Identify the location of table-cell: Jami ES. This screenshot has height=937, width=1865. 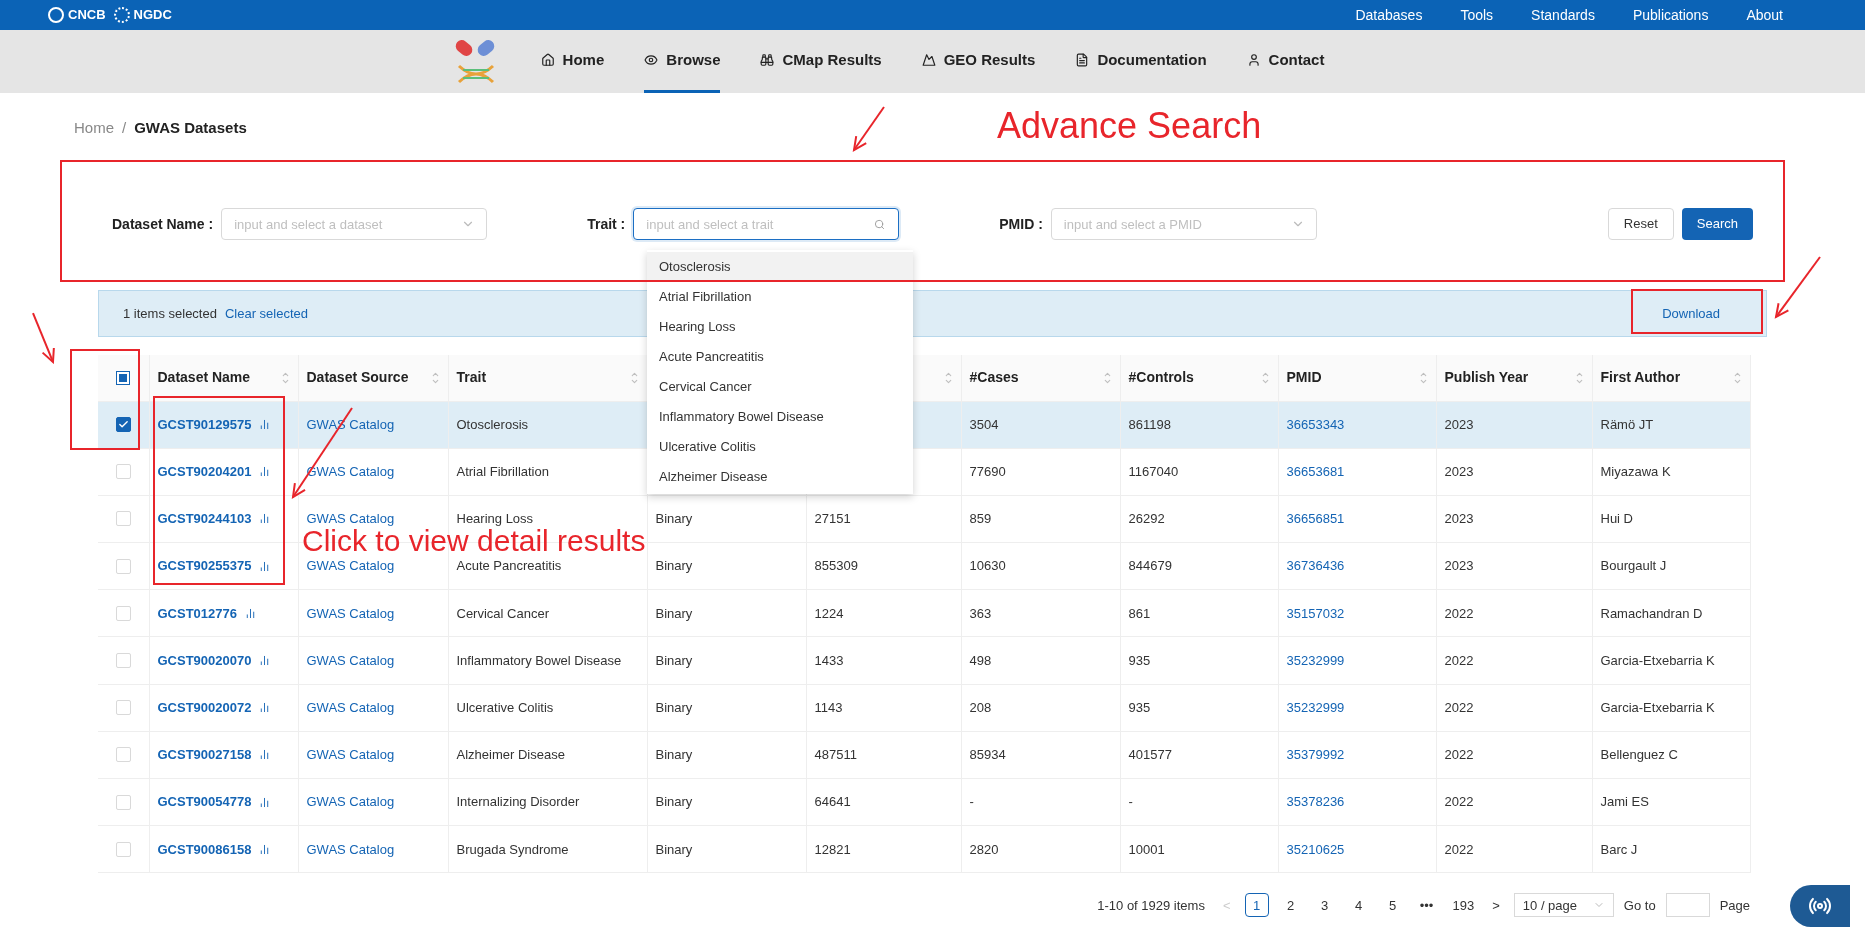
(1624, 802).